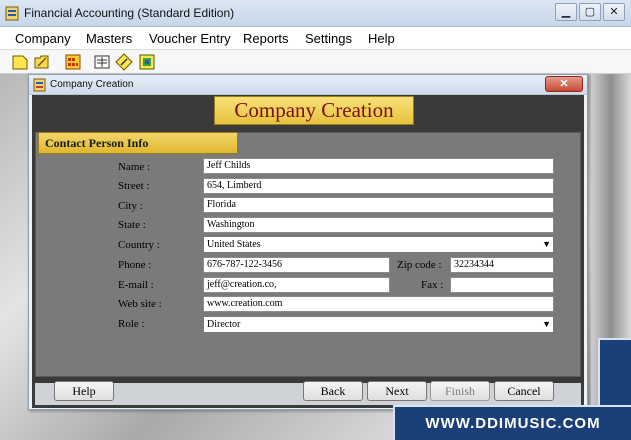  Describe the element at coordinates (502, 285) in the screenshot. I see `fax-field` at that location.